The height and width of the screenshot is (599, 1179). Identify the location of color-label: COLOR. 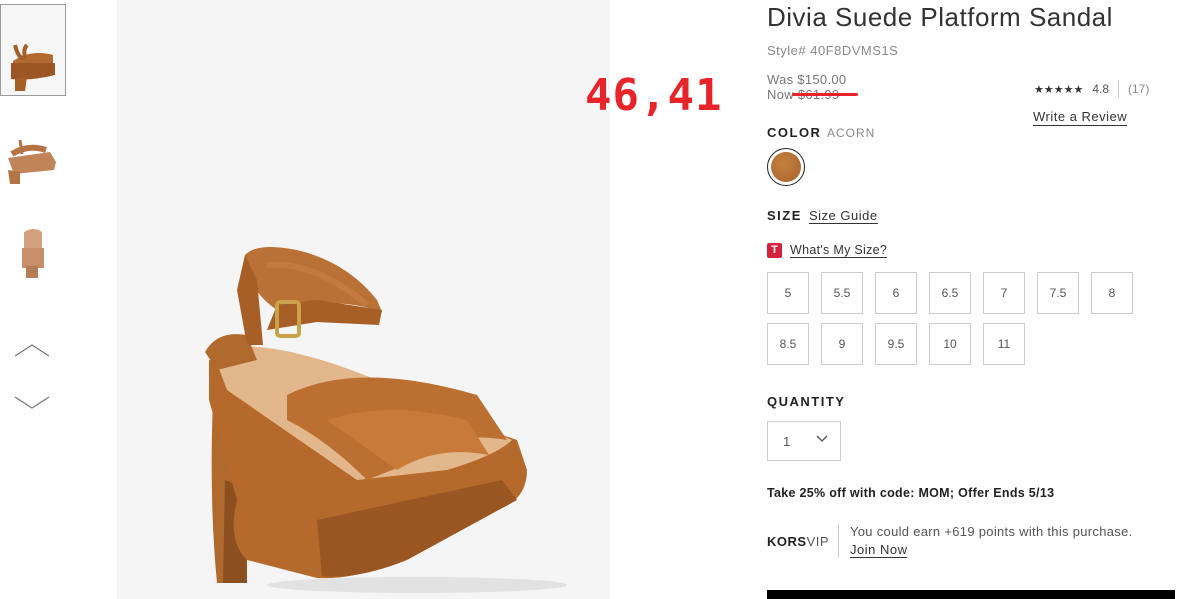
(794, 132).